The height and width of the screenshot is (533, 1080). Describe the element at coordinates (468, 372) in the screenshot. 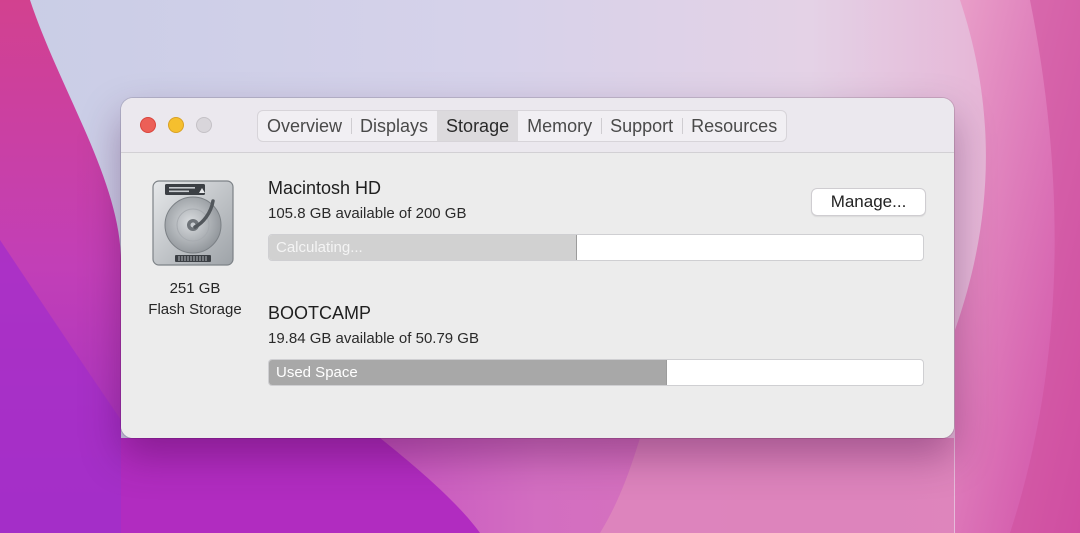

I see `storage-bar-fill: Used Space` at that location.